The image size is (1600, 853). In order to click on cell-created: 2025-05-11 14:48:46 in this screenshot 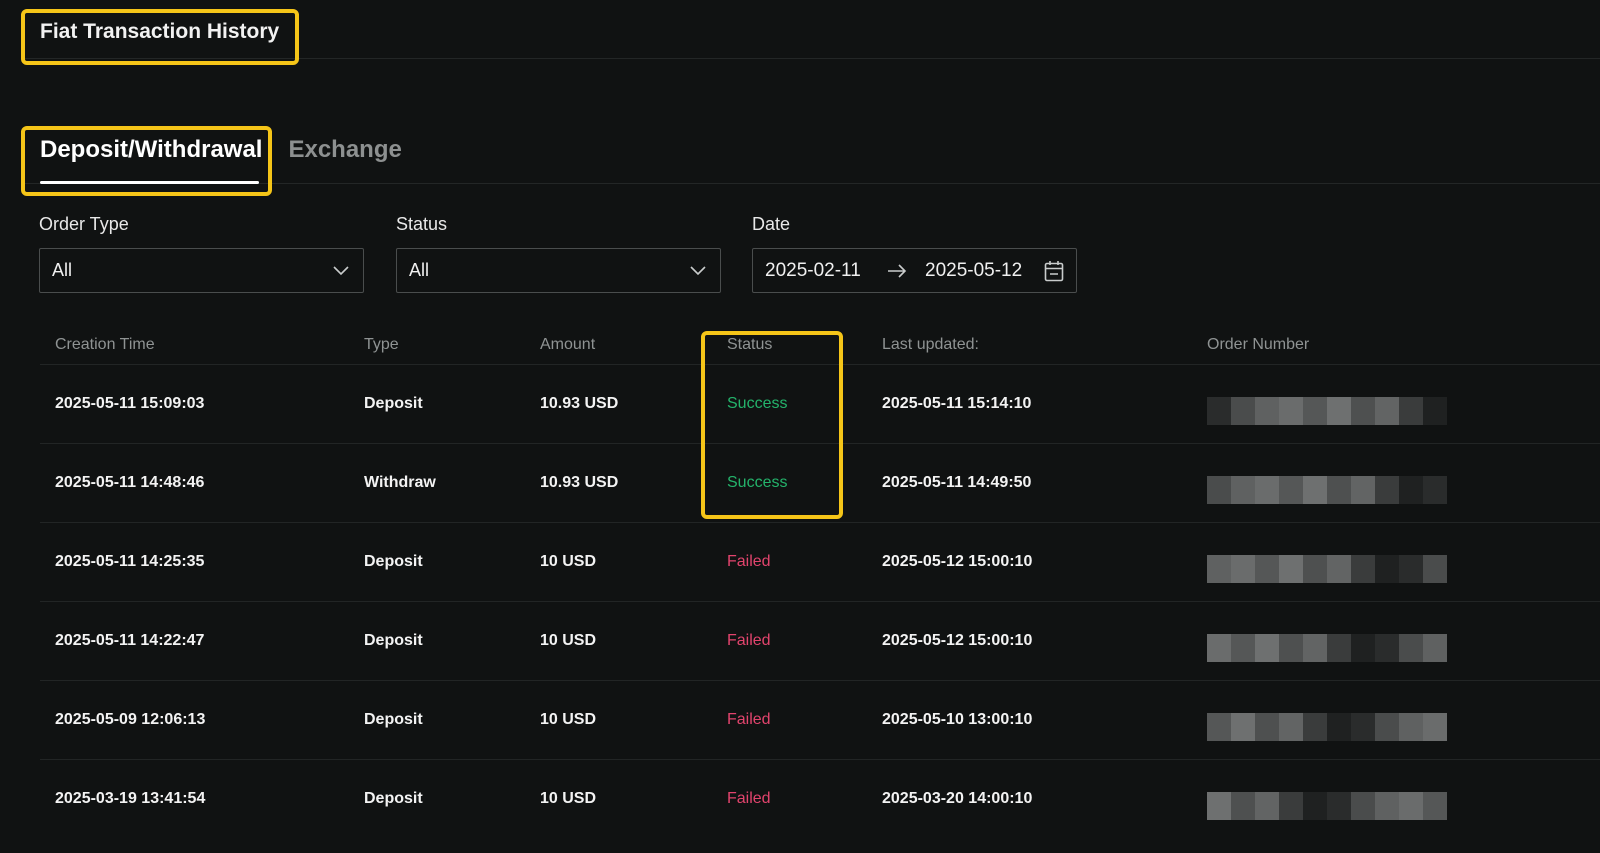, I will do `click(130, 482)`.